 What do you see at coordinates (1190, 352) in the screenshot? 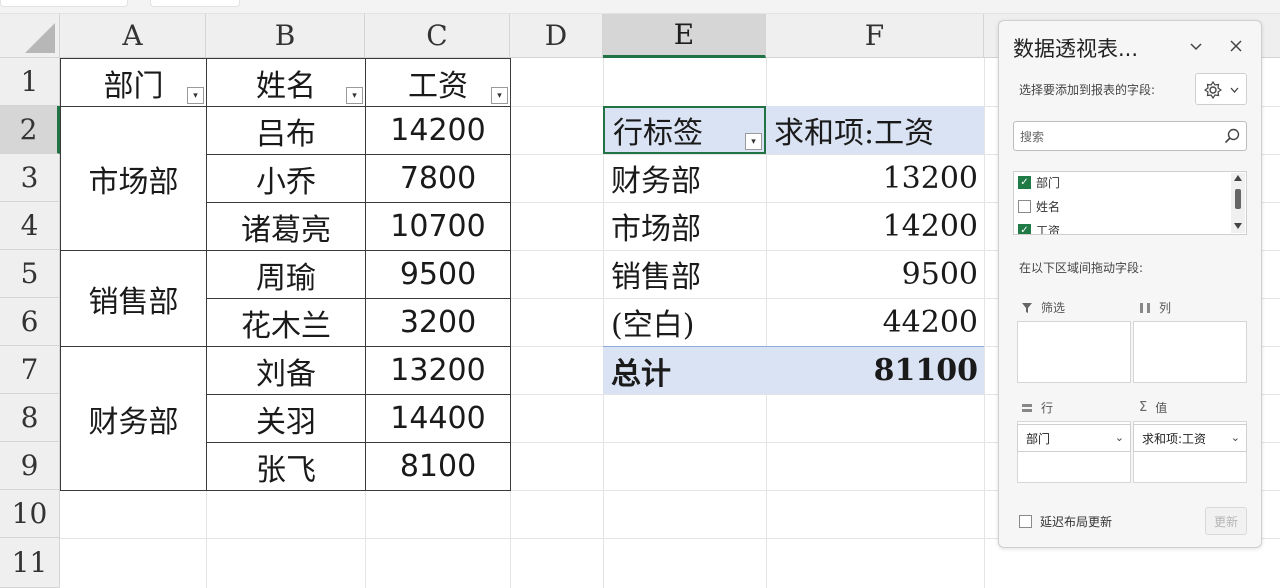
I see `columns-drop-area` at bounding box center [1190, 352].